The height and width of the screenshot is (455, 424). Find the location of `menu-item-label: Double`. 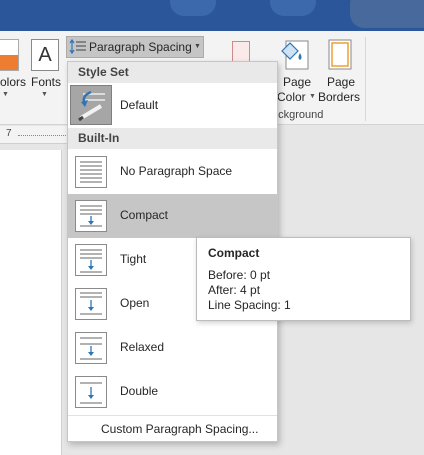

menu-item-label: Double is located at coordinates (139, 391).